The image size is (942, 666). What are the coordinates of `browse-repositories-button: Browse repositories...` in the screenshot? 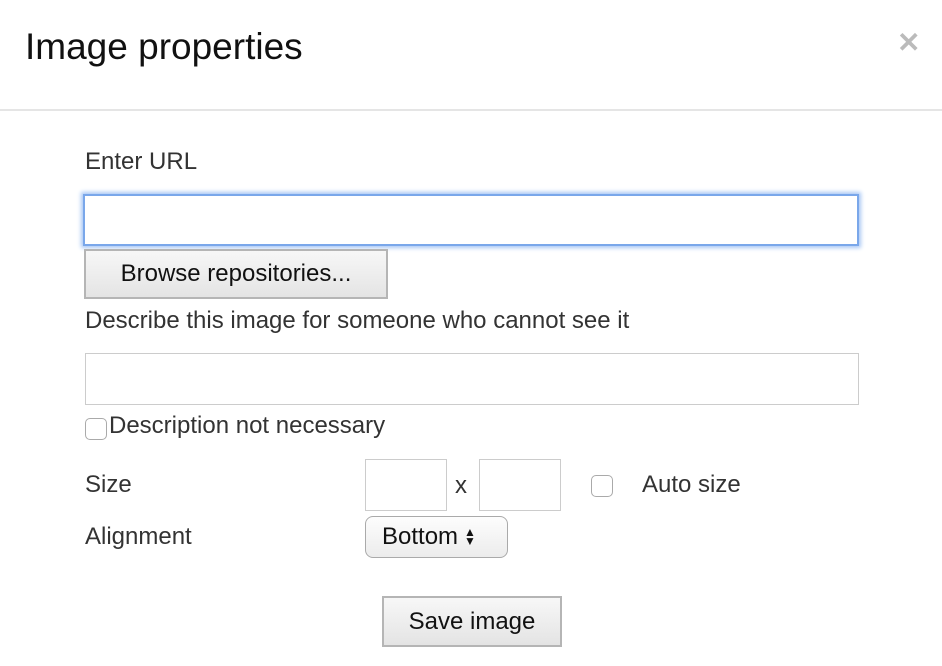 It's located at (236, 274).